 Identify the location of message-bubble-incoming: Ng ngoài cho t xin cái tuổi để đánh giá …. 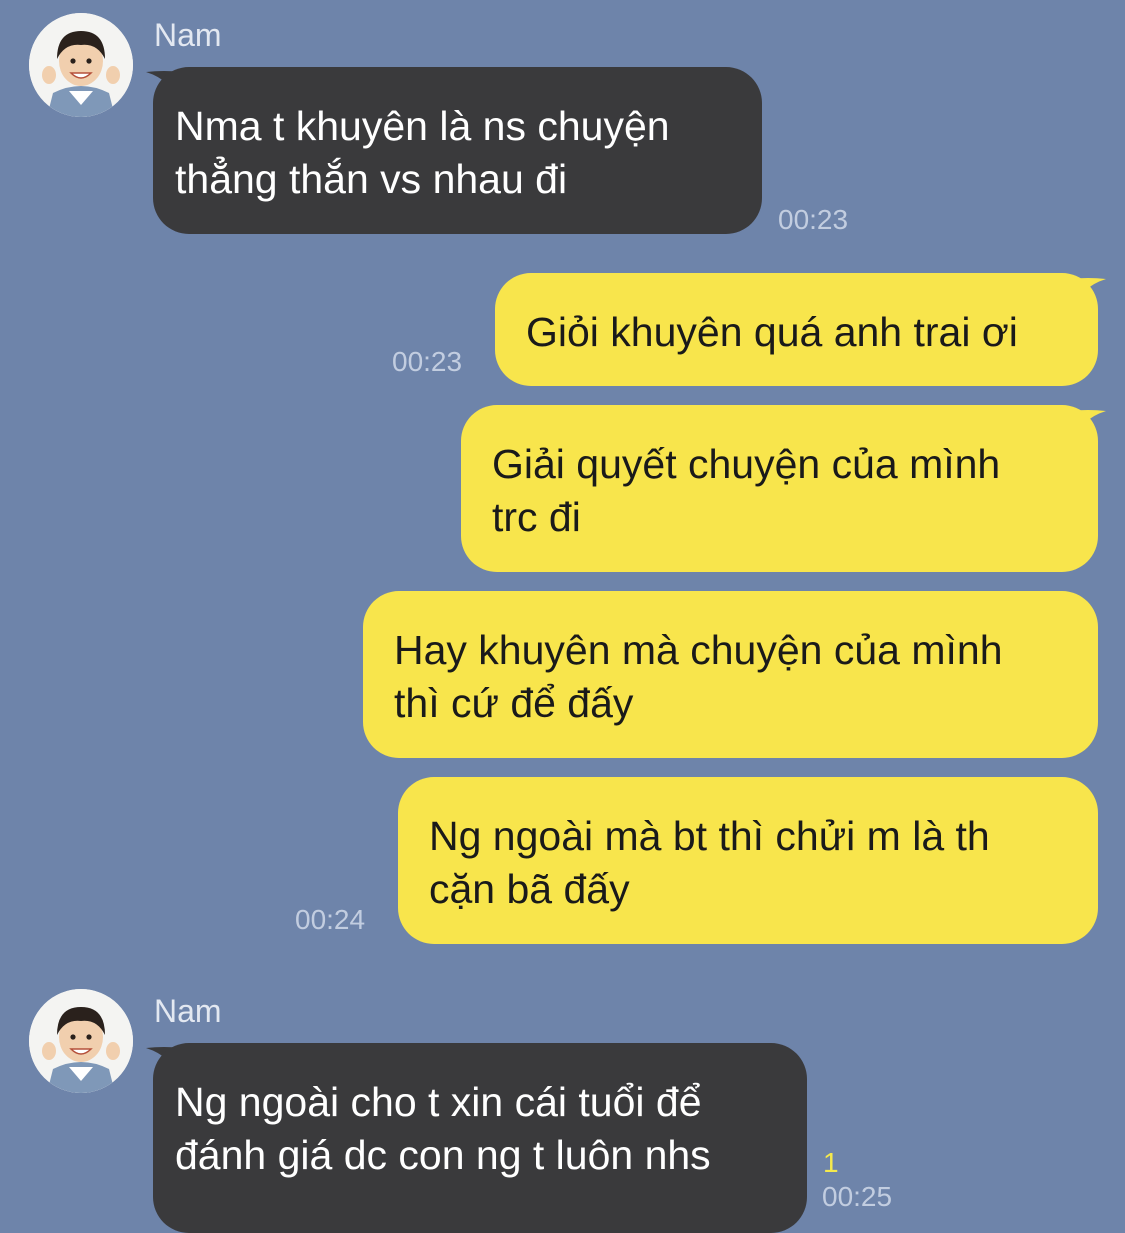
(480, 1138).